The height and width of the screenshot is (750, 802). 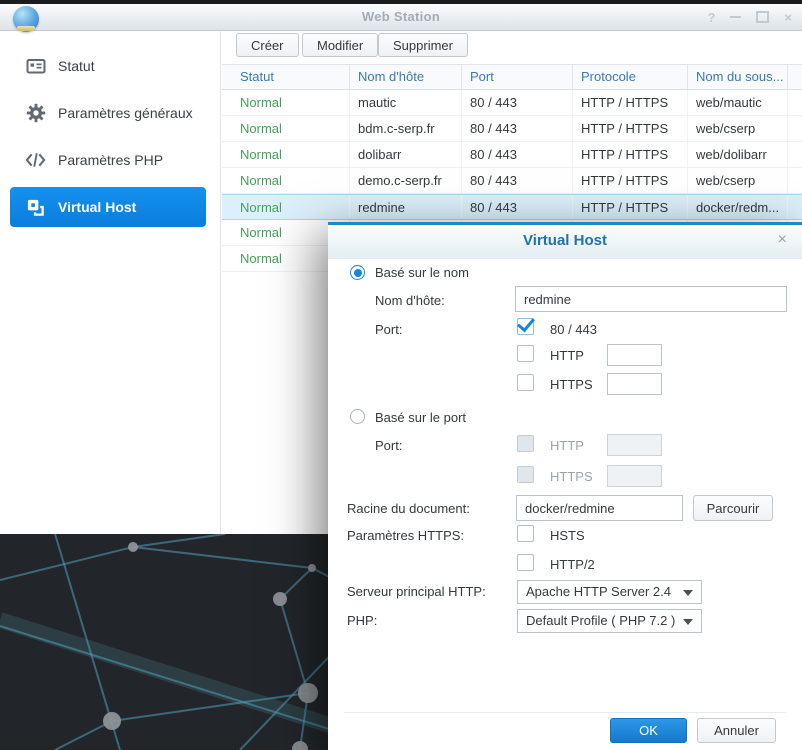 I want to click on window-titlebar: Web Station ? ×, so click(x=401, y=17).